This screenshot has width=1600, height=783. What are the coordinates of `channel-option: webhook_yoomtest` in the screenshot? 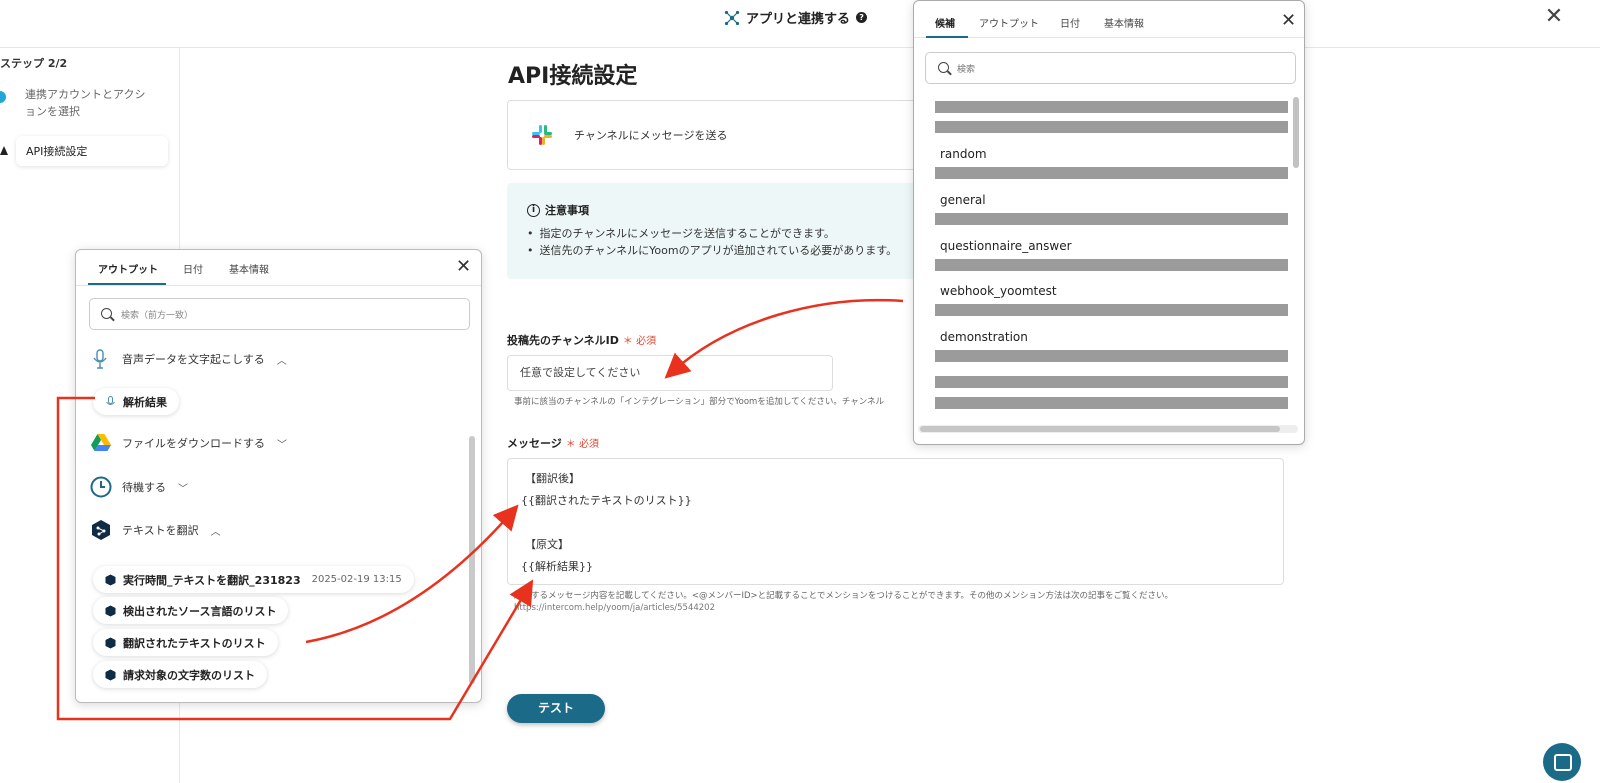 It's located at (998, 291).